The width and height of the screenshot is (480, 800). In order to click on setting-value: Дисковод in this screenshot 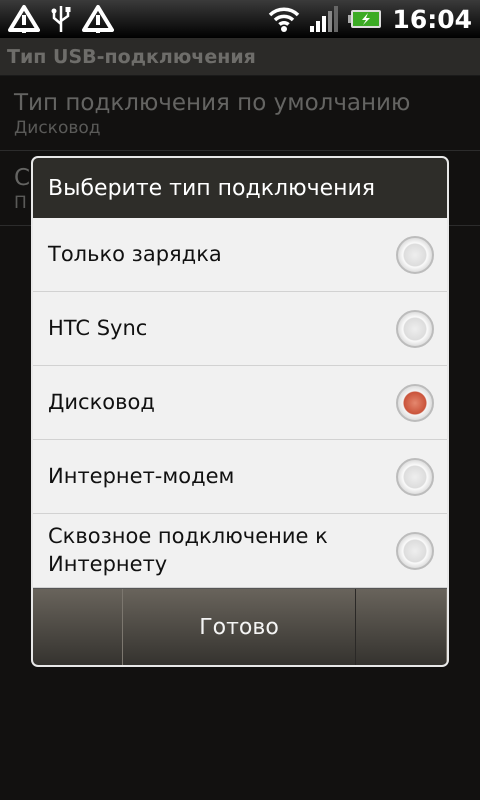, I will do `click(57, 128)`.